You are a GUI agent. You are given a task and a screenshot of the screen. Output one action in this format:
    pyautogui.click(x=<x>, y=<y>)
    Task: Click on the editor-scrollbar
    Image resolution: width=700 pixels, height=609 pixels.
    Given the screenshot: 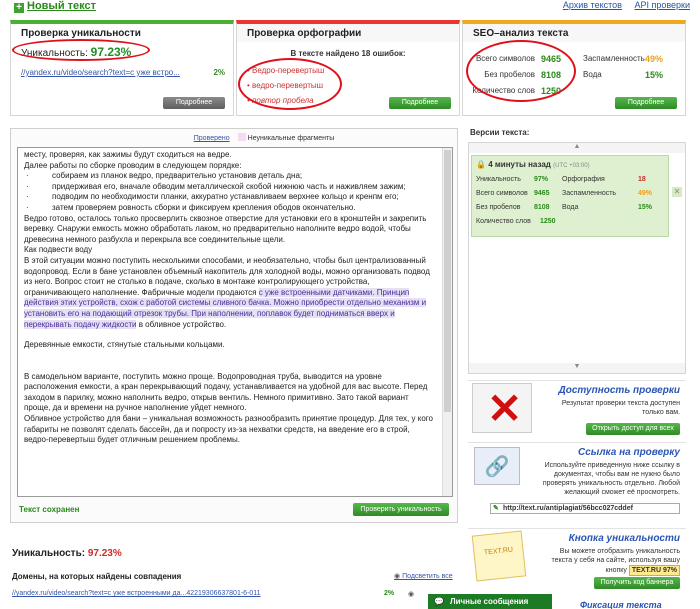 What is the action you would take?
    pyautogui.click(x=447, y=322)
    